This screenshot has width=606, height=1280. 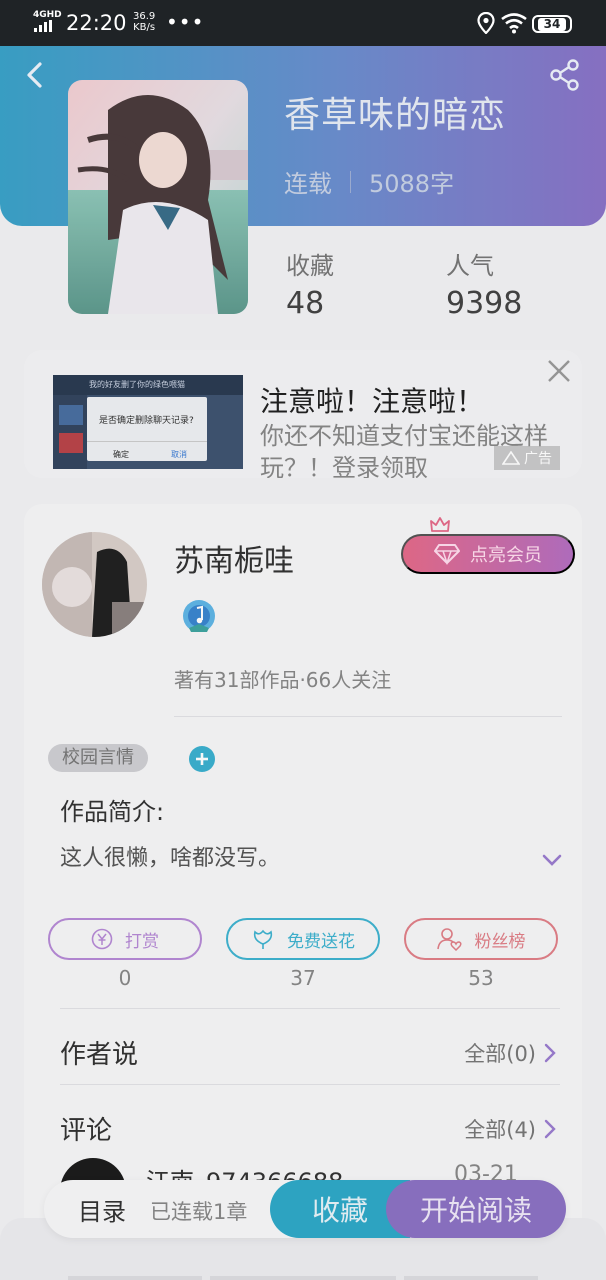 I want to click on crown-icon, so click(x=440, y=524).